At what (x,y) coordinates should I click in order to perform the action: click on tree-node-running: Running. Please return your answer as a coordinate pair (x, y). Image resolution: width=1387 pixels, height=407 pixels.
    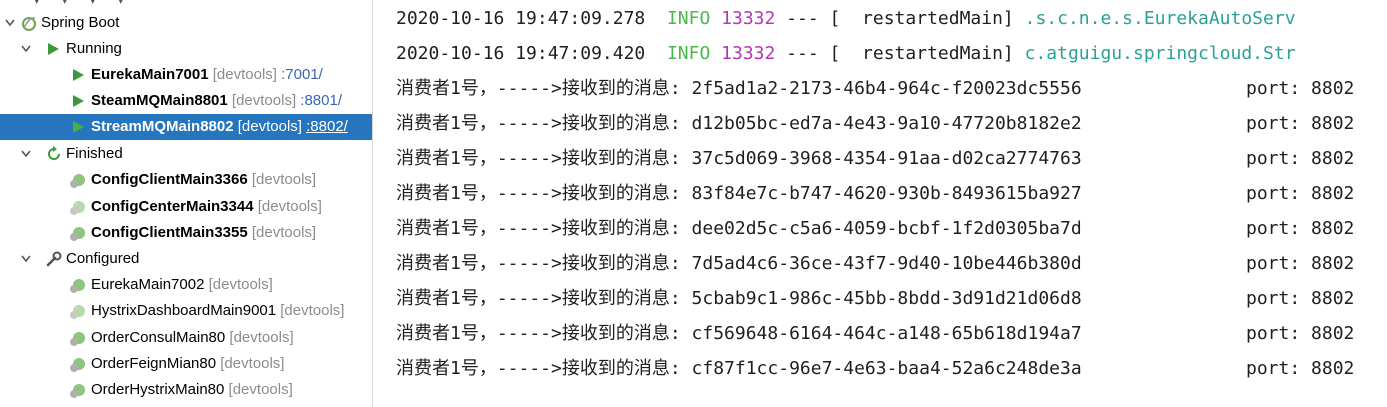
    Looking at the image, I should click on (186, 49).